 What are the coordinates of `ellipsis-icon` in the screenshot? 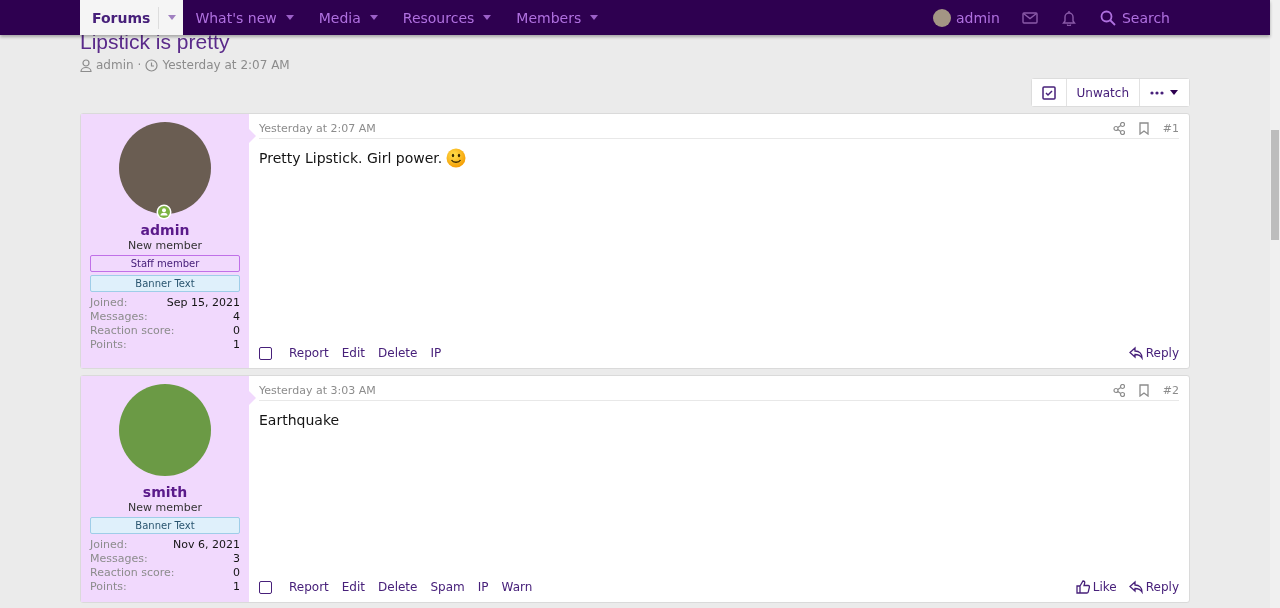 It's located at (1157, 92).